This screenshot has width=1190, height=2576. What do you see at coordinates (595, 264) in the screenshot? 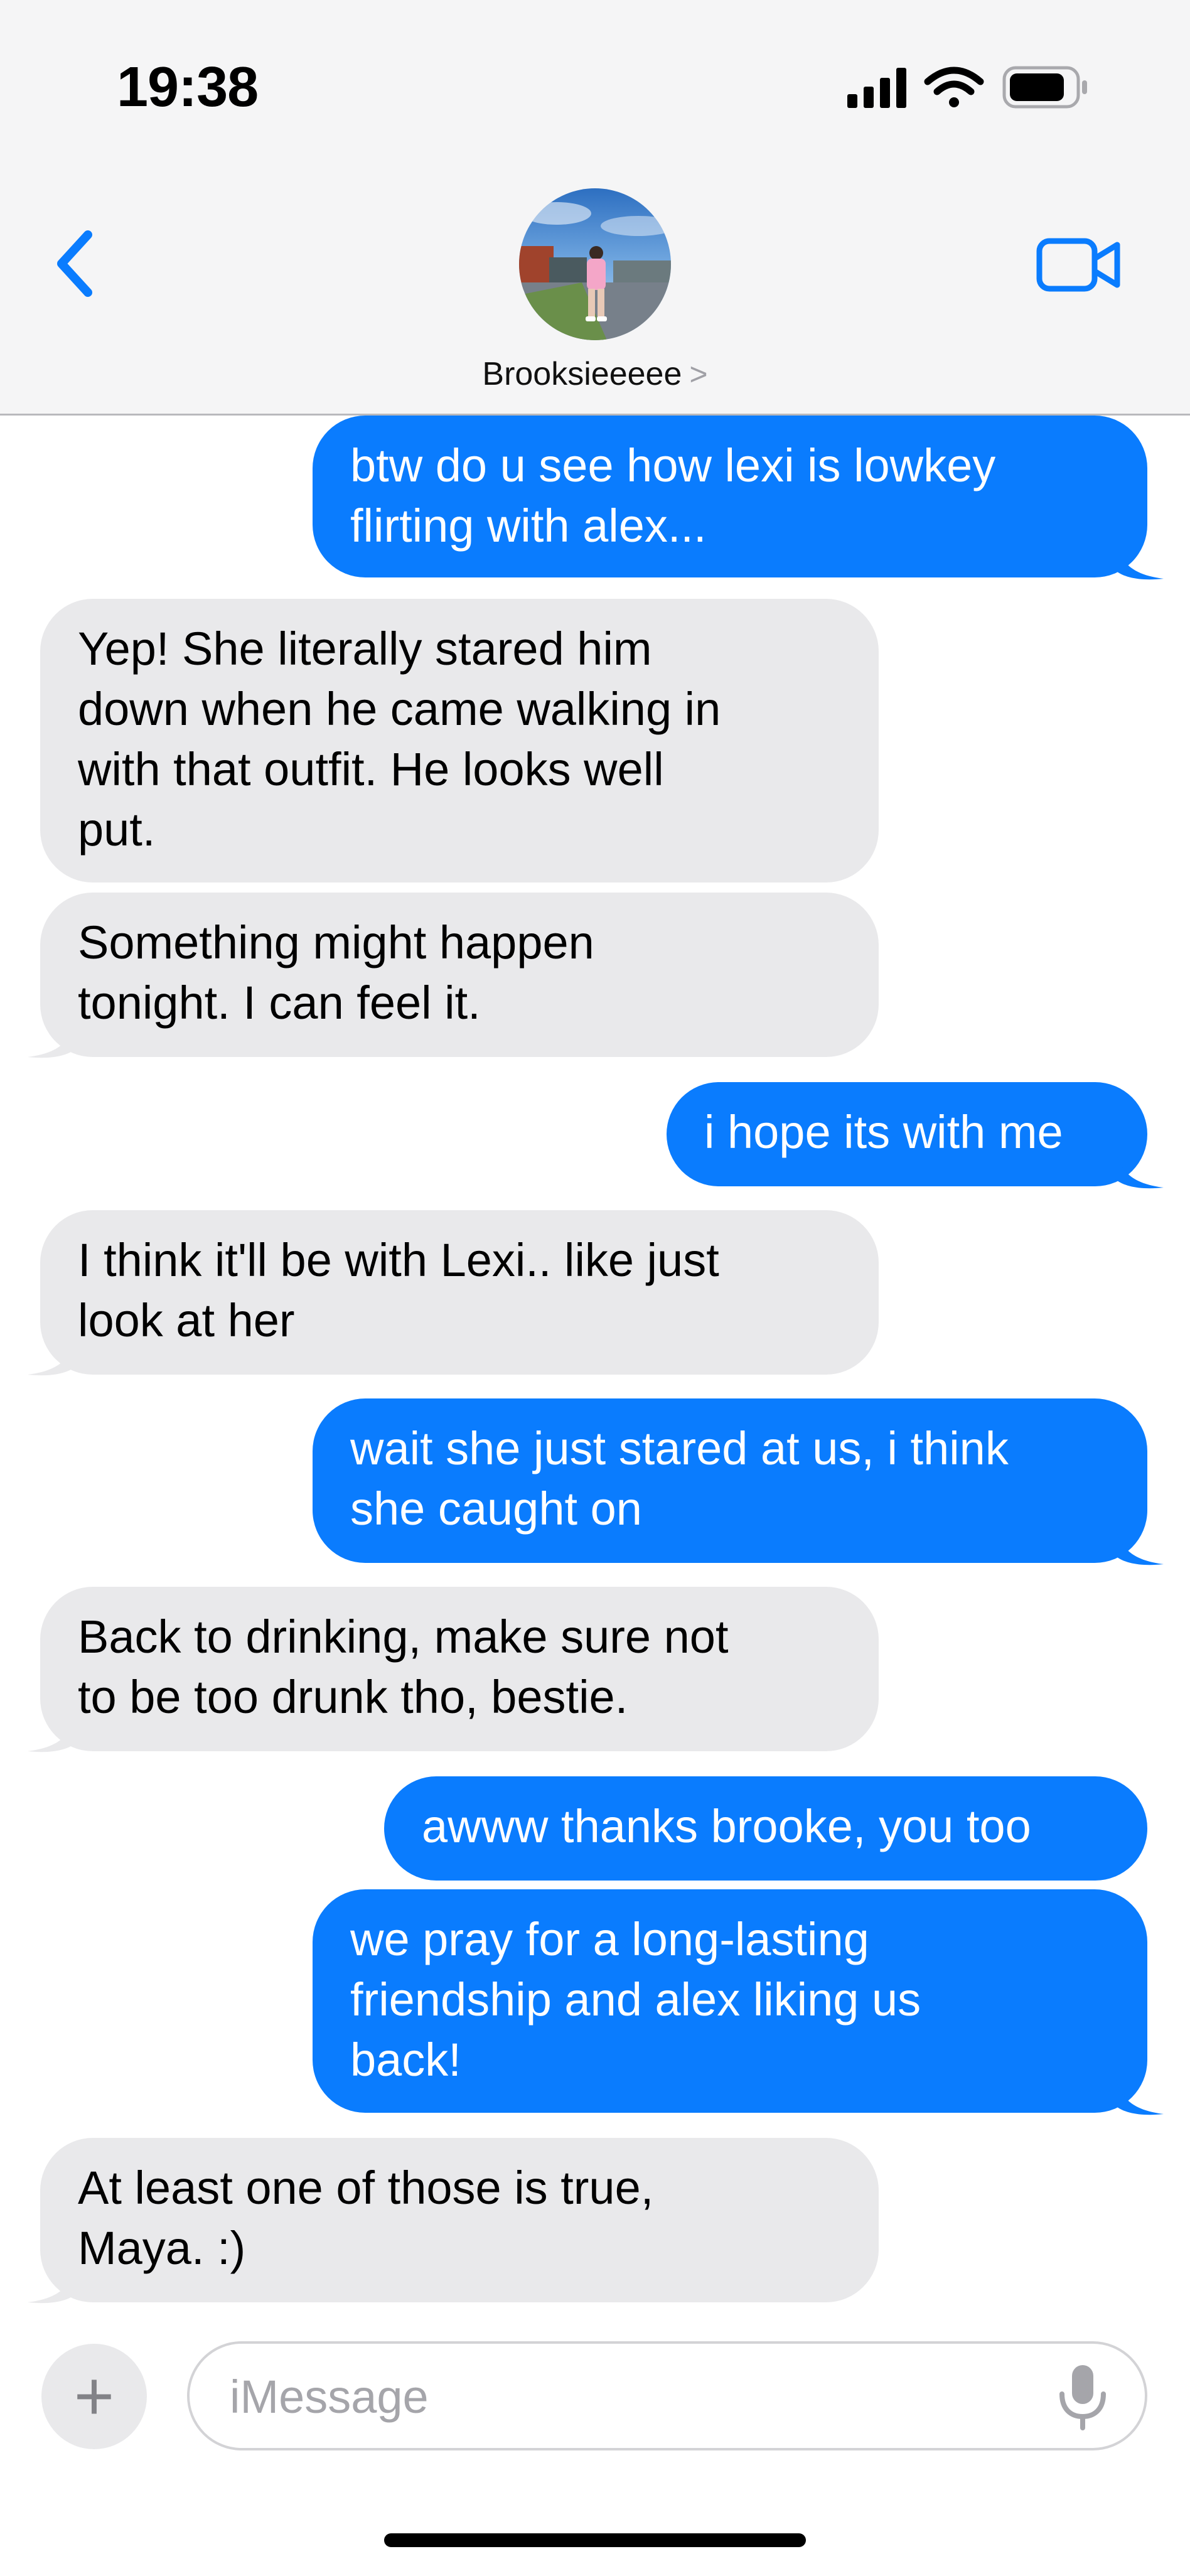
I see `avatar` at bounding box center [595, 264].